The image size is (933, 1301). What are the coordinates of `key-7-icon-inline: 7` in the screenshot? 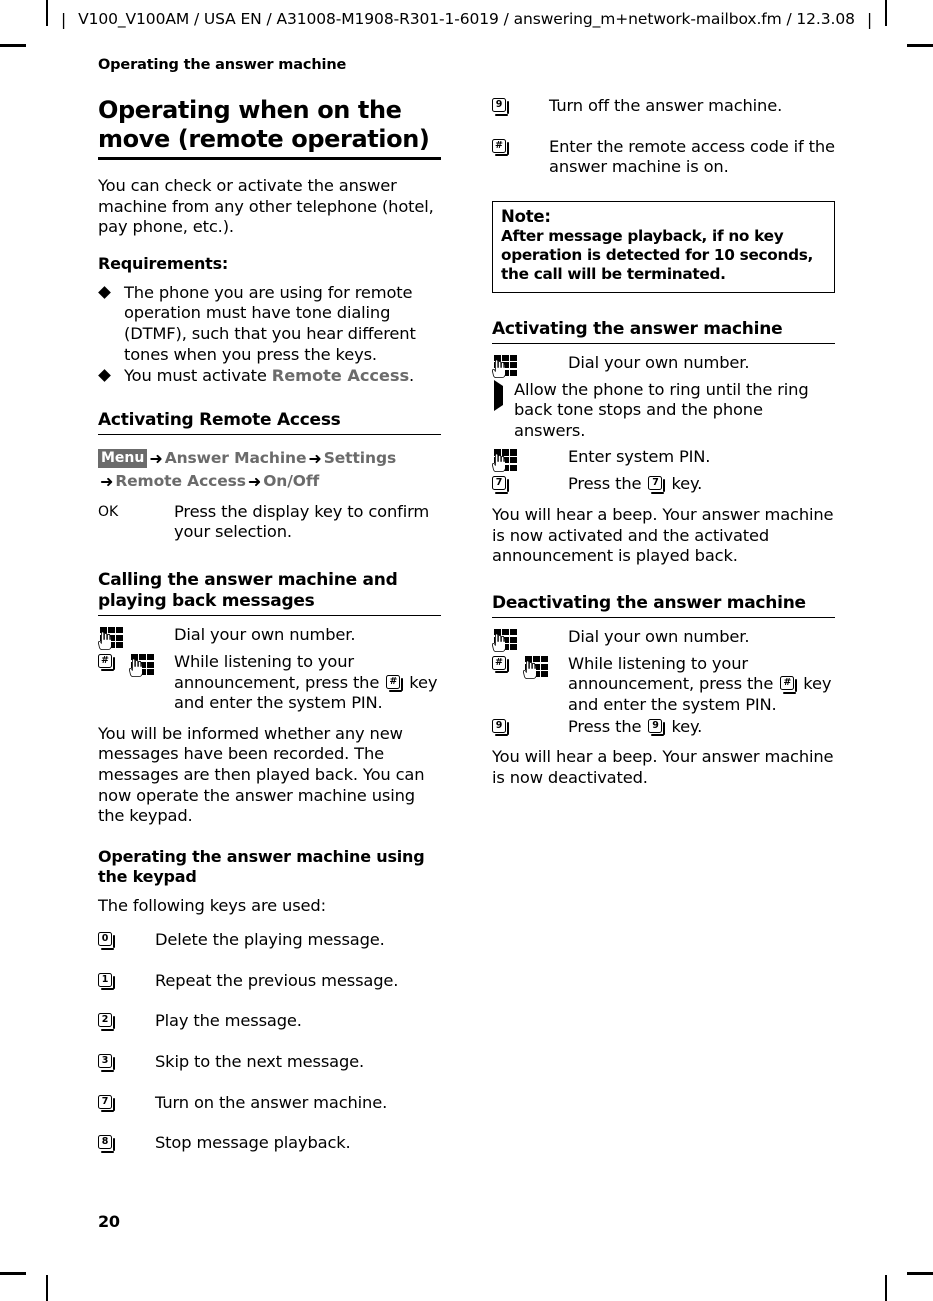 It's located at (657, 485).